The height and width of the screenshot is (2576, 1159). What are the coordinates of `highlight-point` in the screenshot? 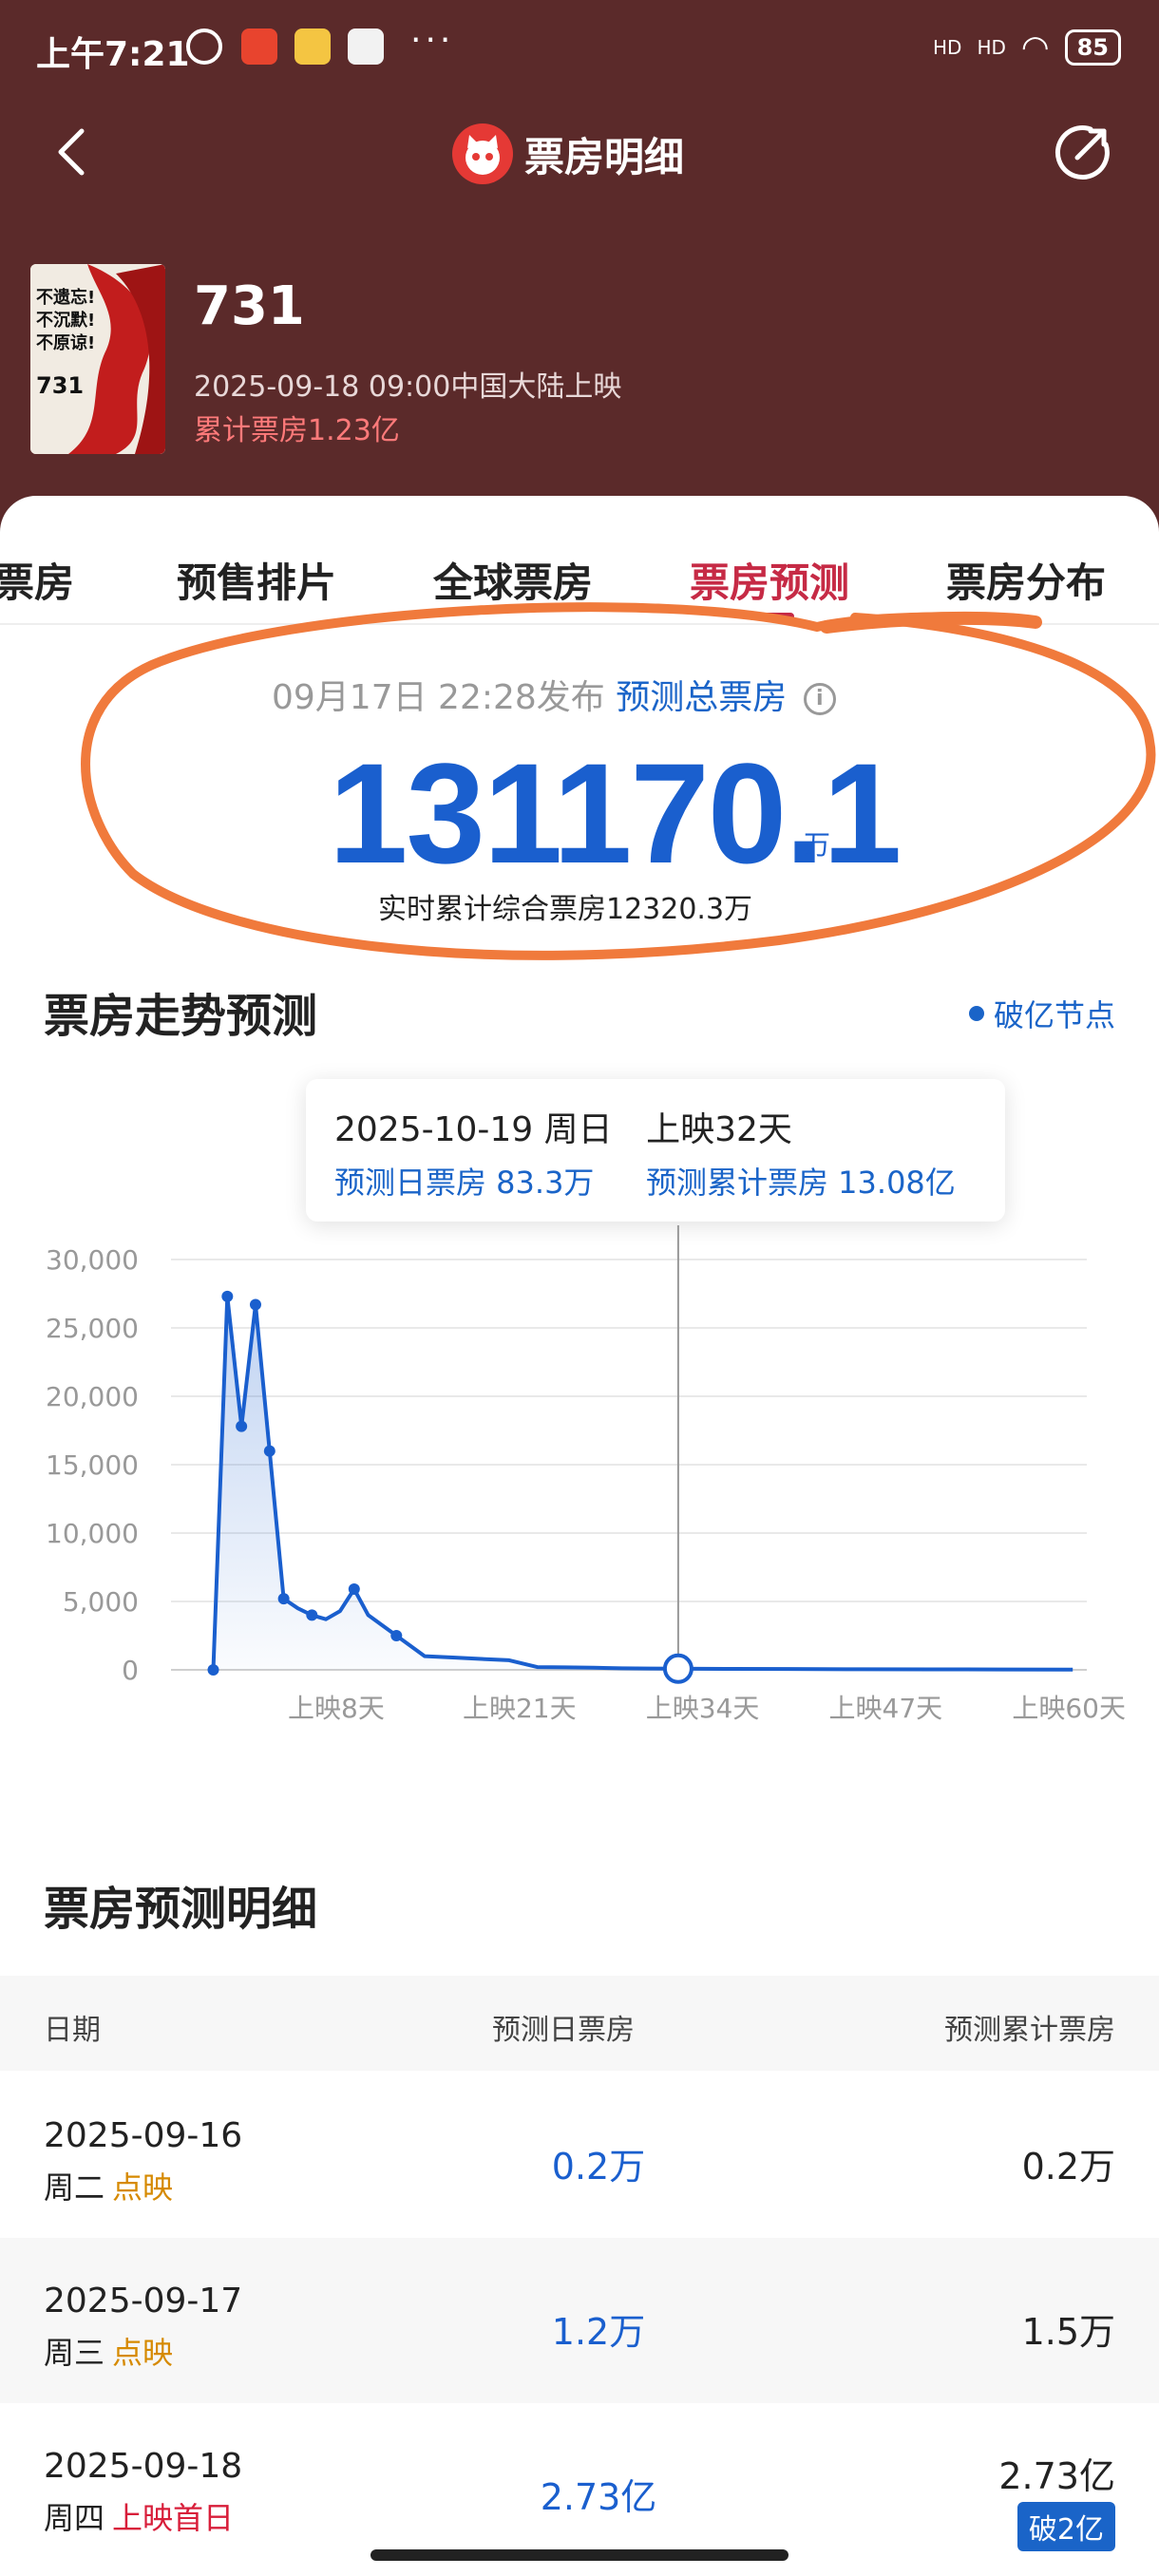 It's located at (678, 1668).